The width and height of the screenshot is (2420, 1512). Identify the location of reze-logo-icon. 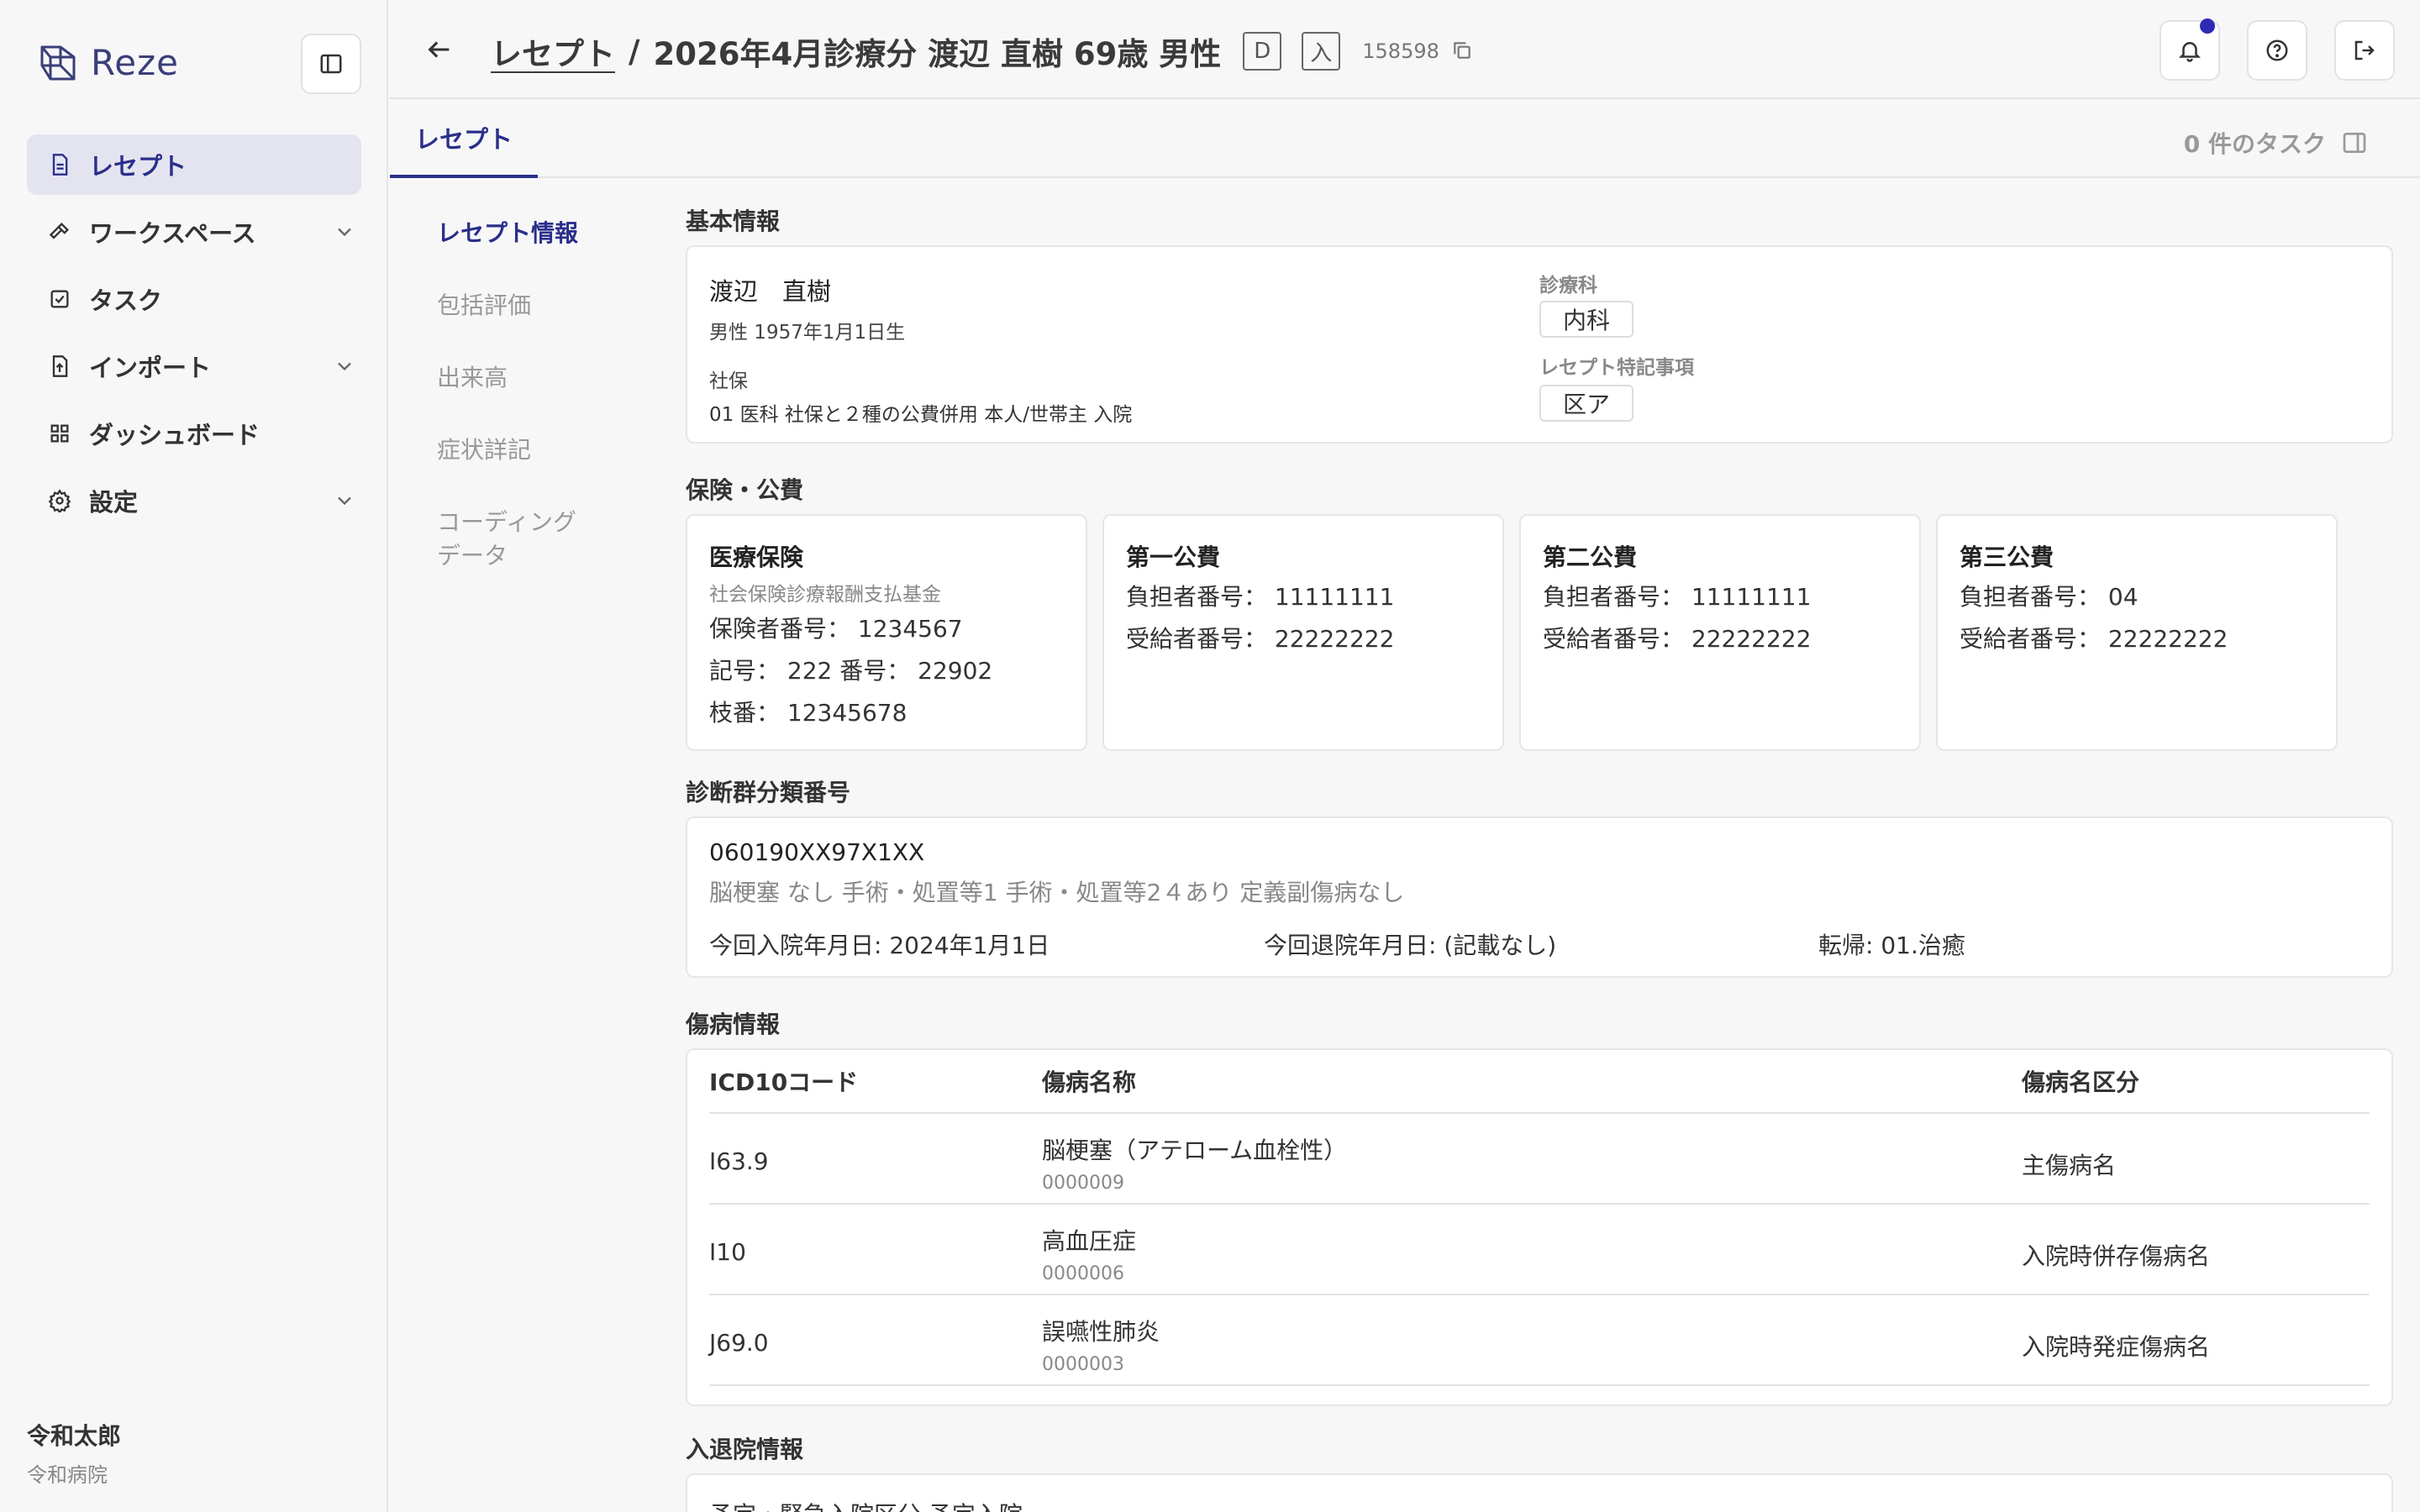
(58, 63).